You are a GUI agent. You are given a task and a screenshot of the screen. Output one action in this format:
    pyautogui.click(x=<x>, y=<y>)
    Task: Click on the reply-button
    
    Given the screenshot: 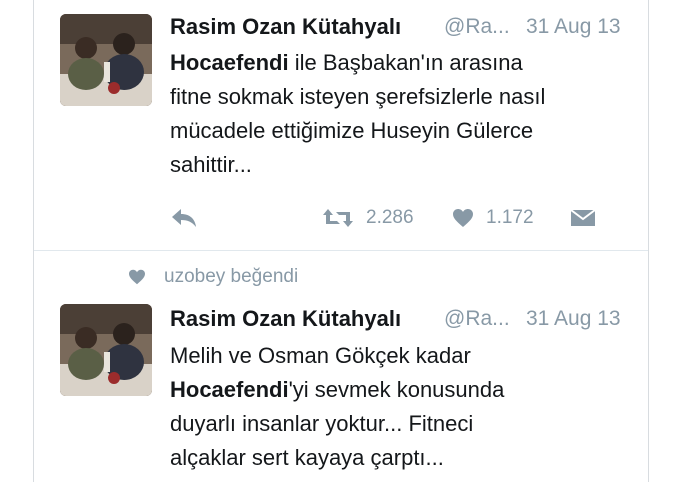 What is the action you would take?
    pyautogui.click(x=184, y=218)
    